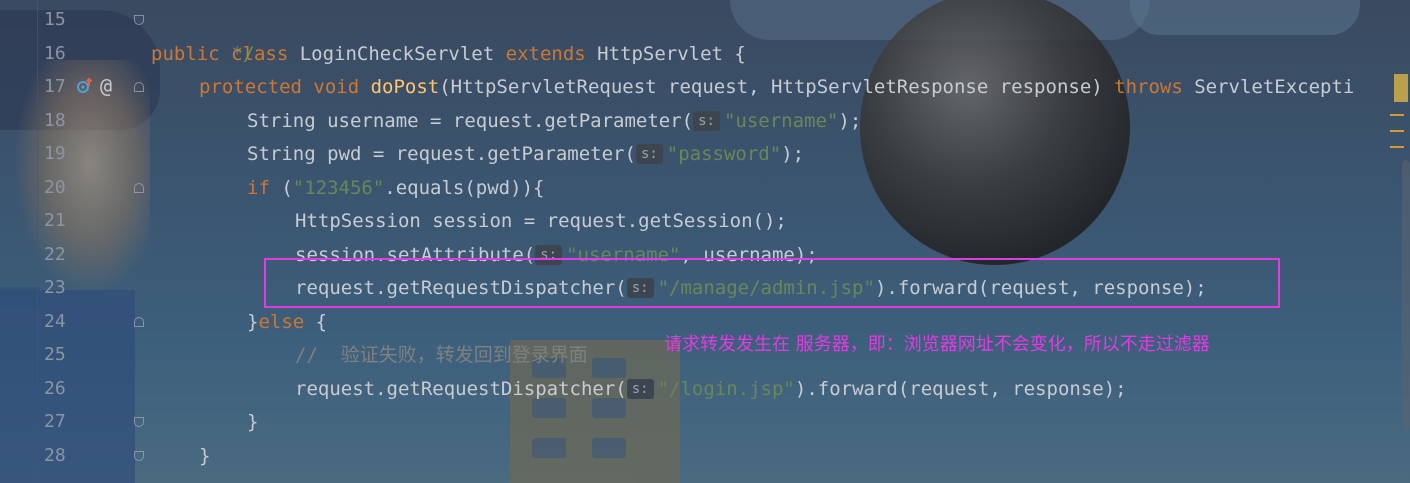  Describe the element at coordinates (671, 54) in the screenshot. I see `code-text: HttpServlet {` at that location.